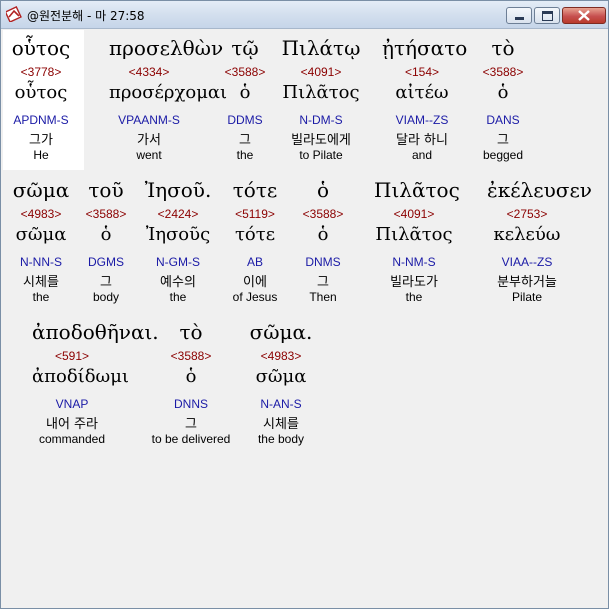 This screenshot has height=609, width=609. I want to click on strong-number: <3778>, so click(41, 72).